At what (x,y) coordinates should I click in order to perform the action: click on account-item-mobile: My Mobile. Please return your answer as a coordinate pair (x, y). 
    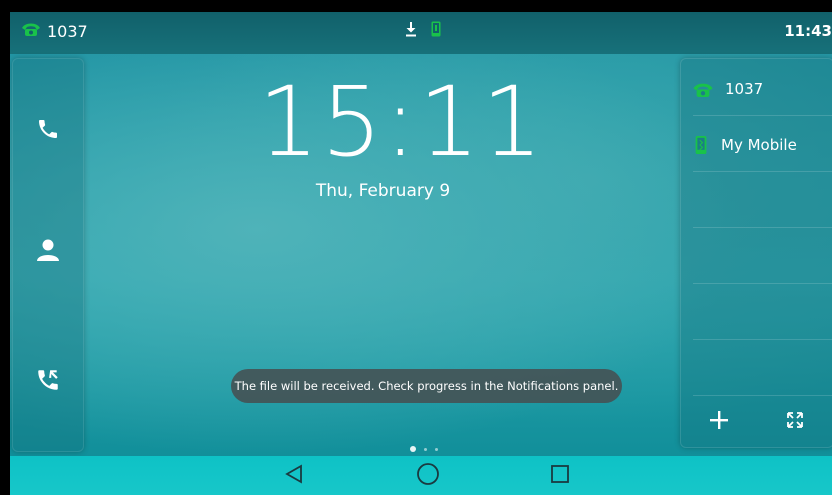
    Looking at the image, I should click on (756, 145).